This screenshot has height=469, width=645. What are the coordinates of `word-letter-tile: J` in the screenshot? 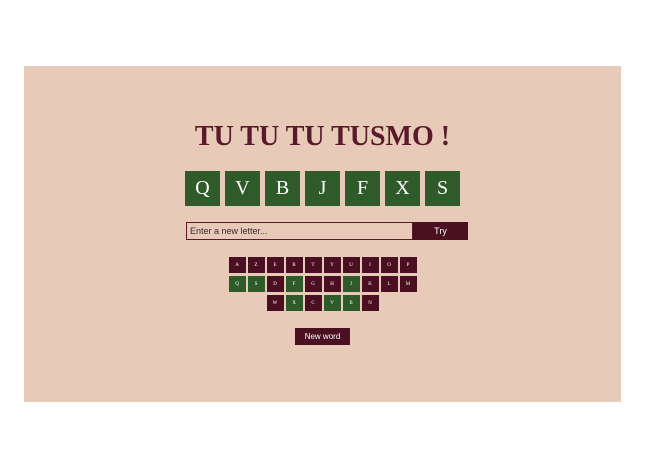 It's located at (322, 188).